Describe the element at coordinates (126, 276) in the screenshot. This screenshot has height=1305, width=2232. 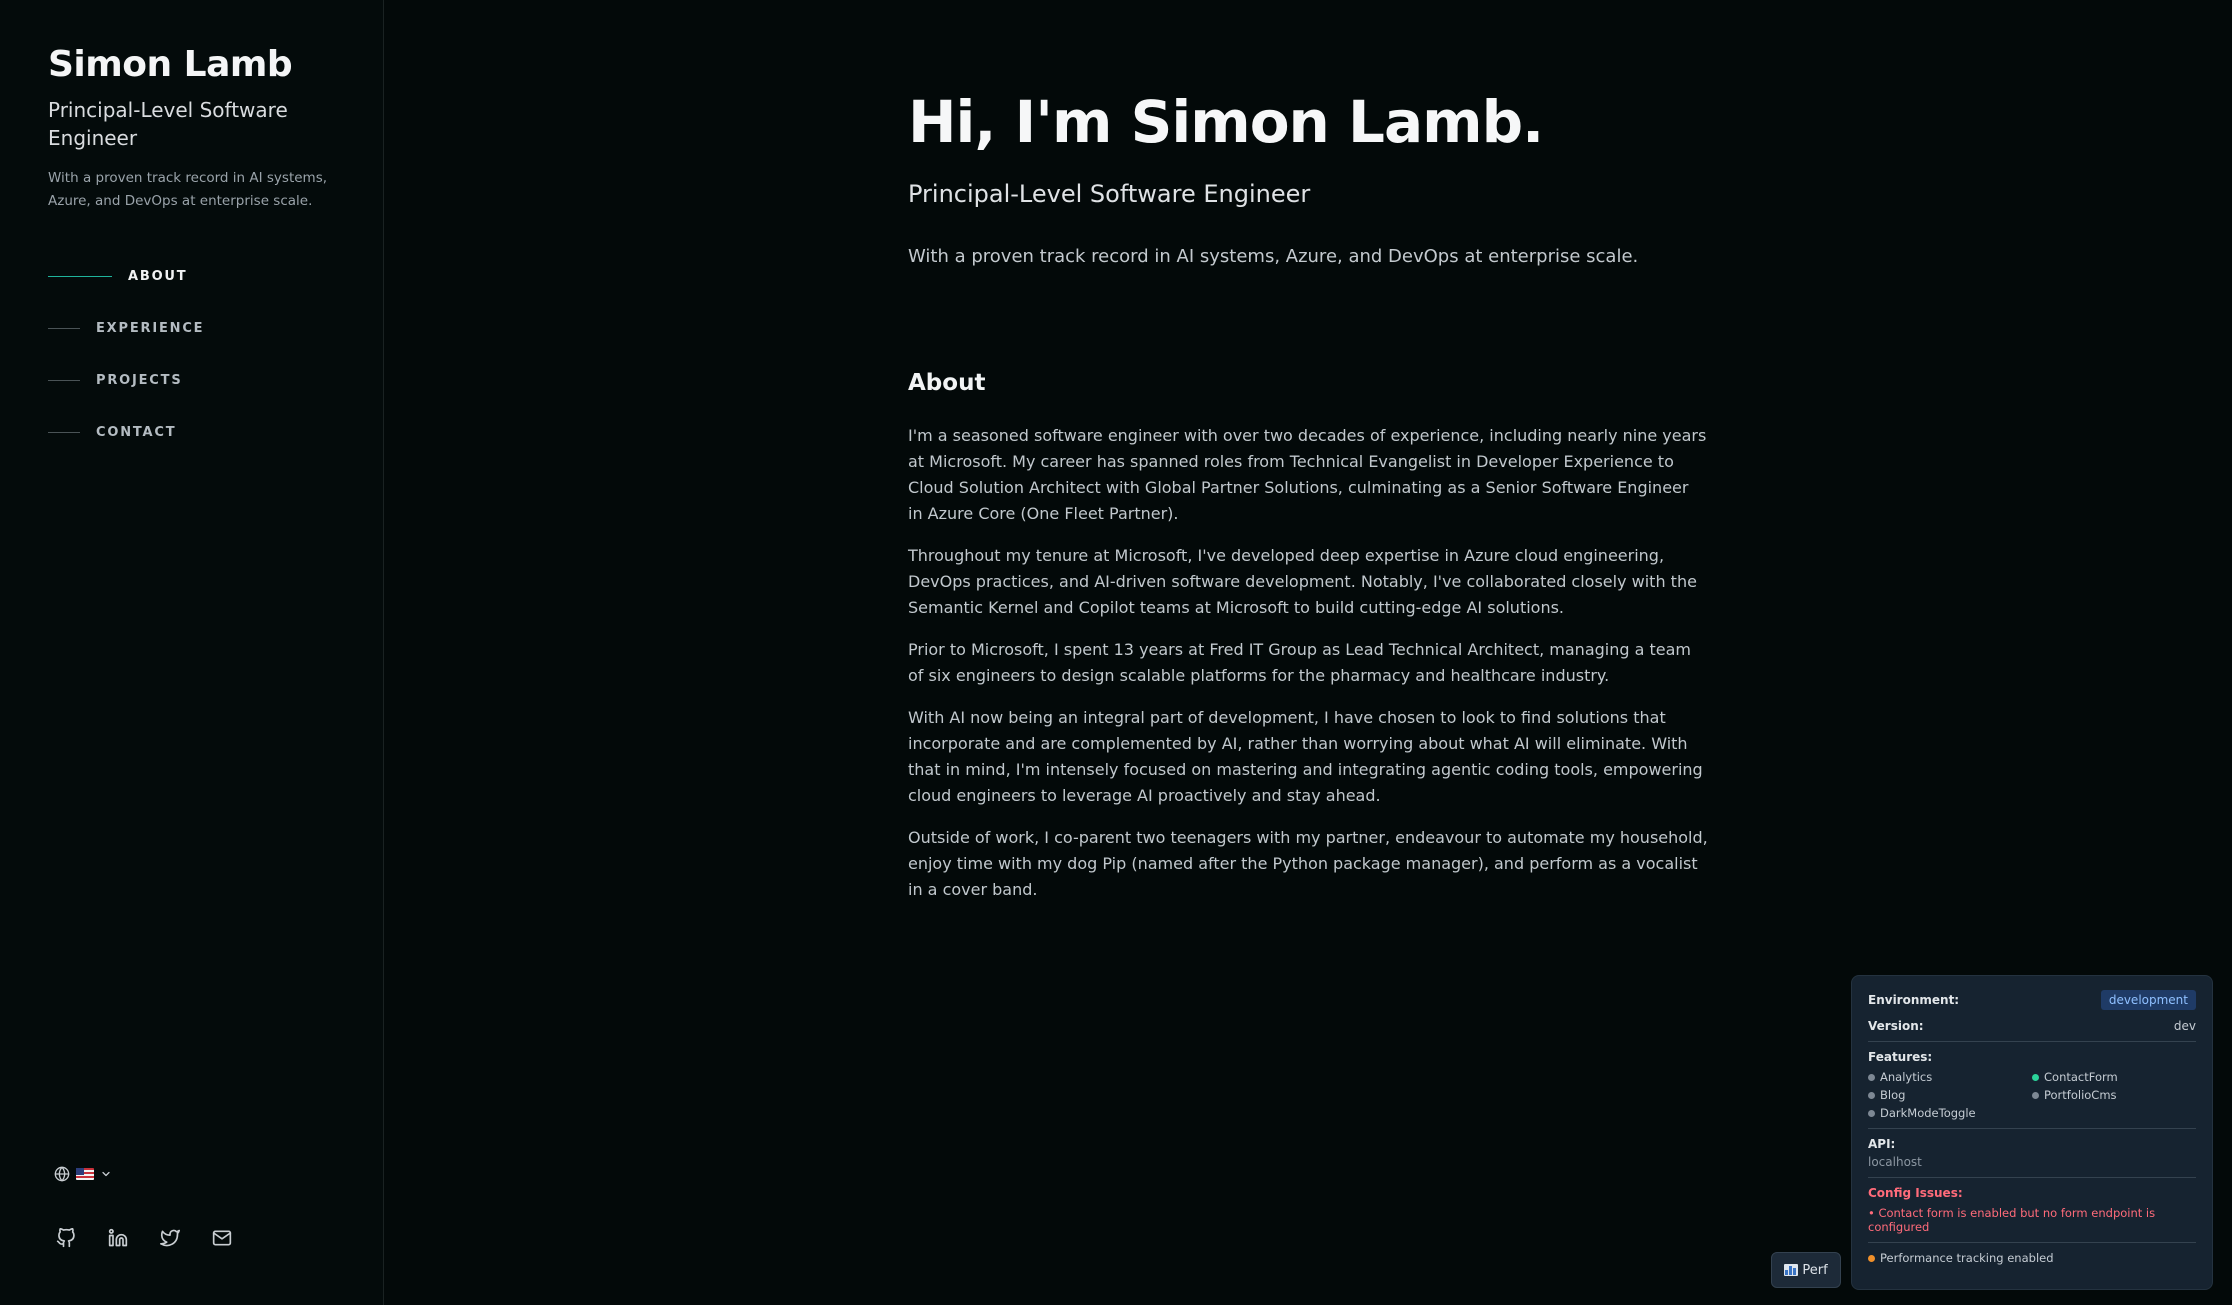
I see `nav-item-about: ABOUT` at that location.